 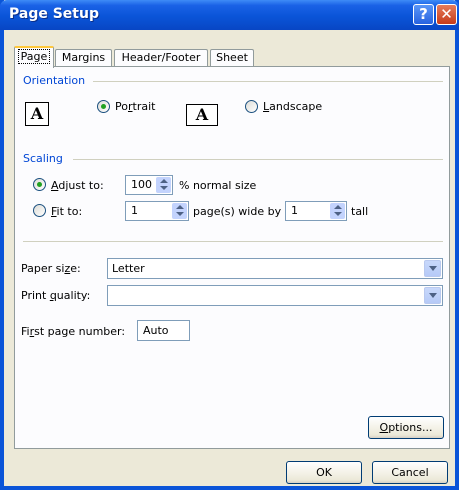 What do you see at coordinates (337, 211) in the screenshot?
I see `pages-tall-arrows` at bounding box center [337, 211].